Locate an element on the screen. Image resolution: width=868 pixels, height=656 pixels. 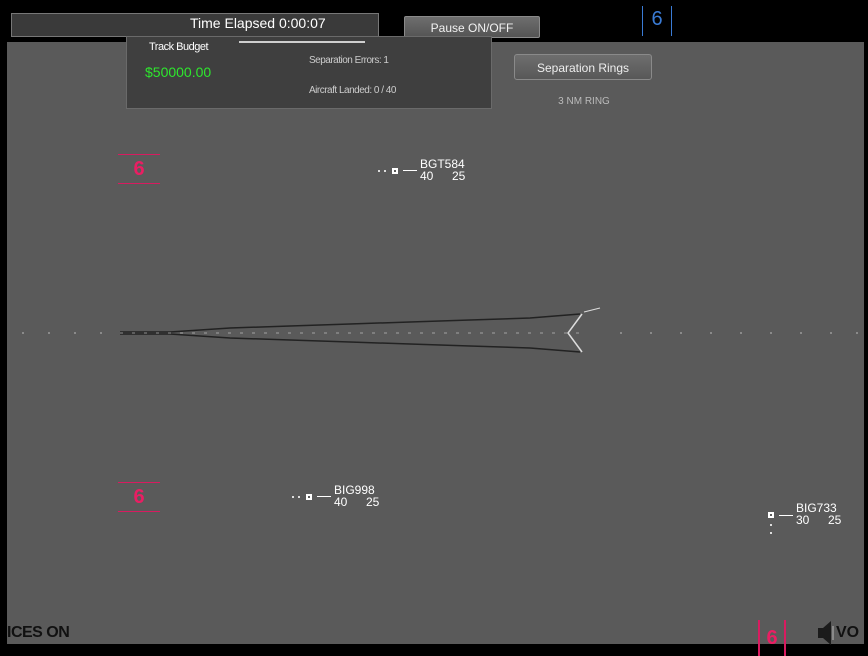
aircraft-landed-text: Aircraft Landed: 0 / 40 is located at coordinates (352, 90).